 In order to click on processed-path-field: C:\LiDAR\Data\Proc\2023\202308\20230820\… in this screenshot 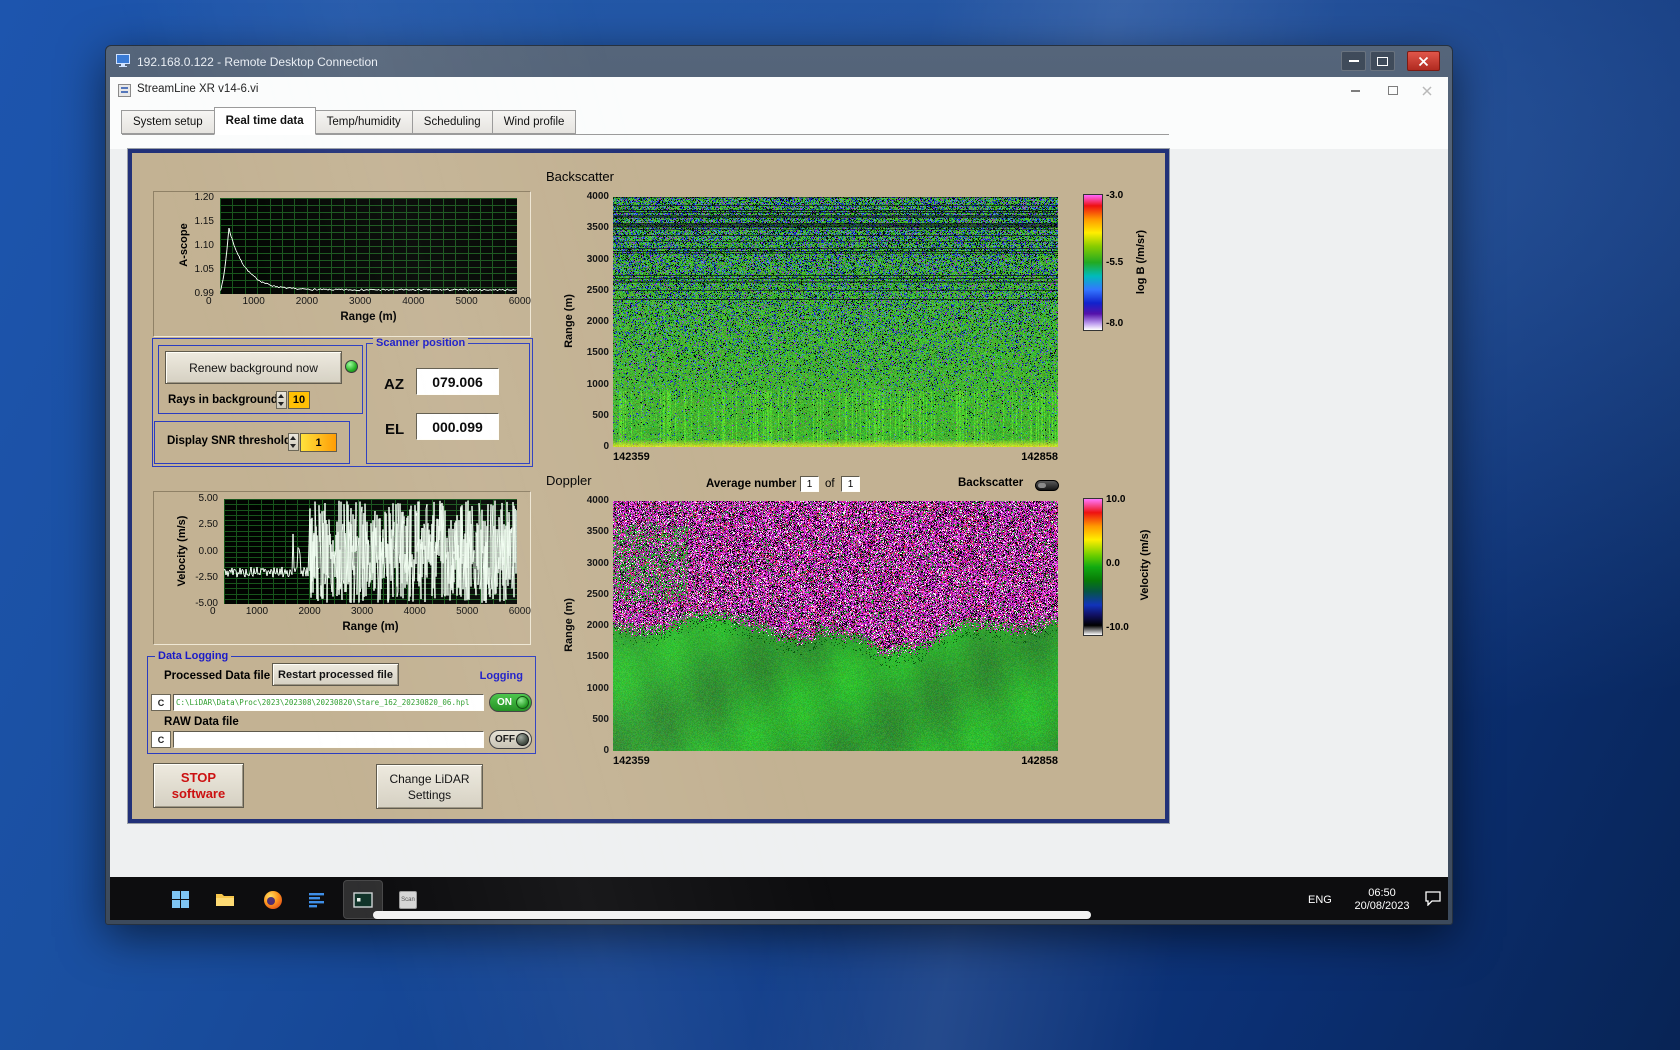, I will do `click(328, 702)`.